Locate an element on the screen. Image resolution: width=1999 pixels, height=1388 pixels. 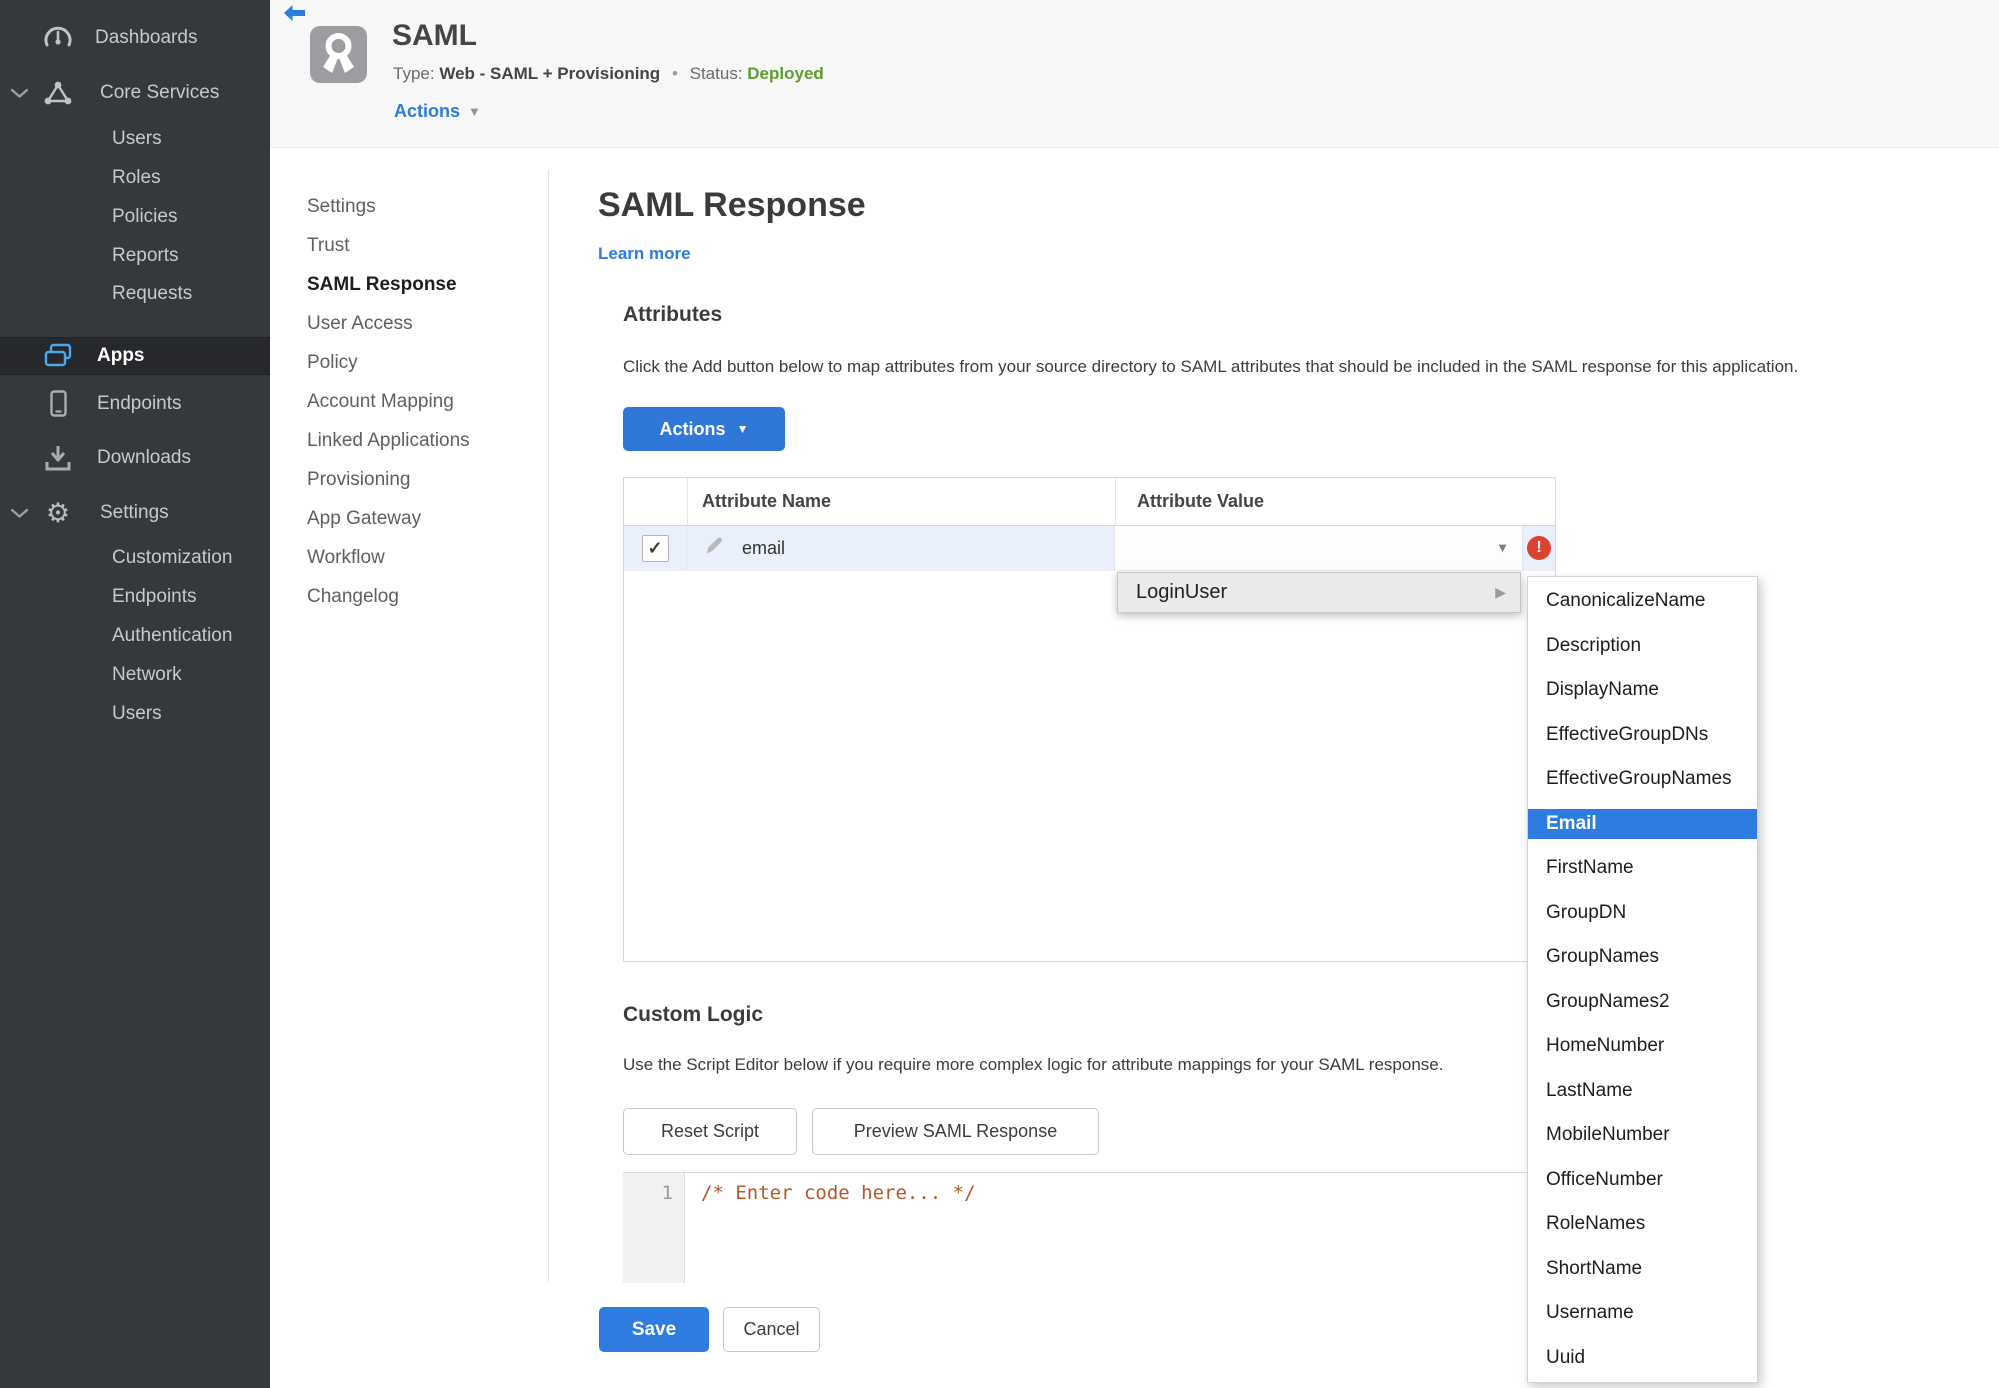
submenu-item-rolenames: RoleNames is located at coordinates (1642, 1224).